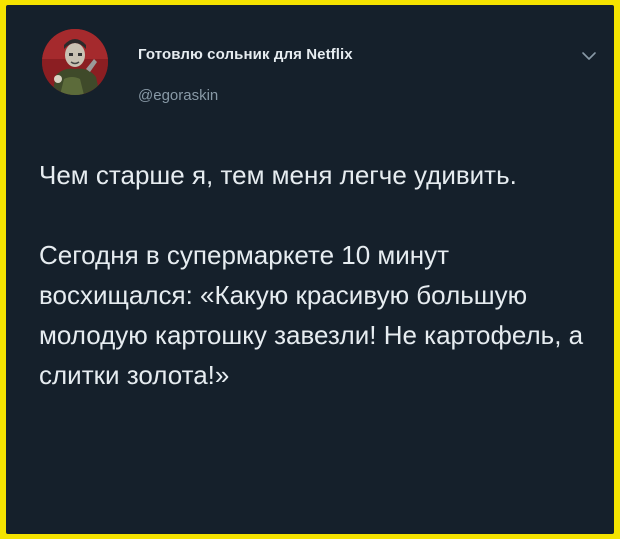 Image resolution: width=620 pixels, height=539 pixels. What do you see at coordinates (75, 62) in the screenshot?
I see `avatar` at bounding box center [75, 62].